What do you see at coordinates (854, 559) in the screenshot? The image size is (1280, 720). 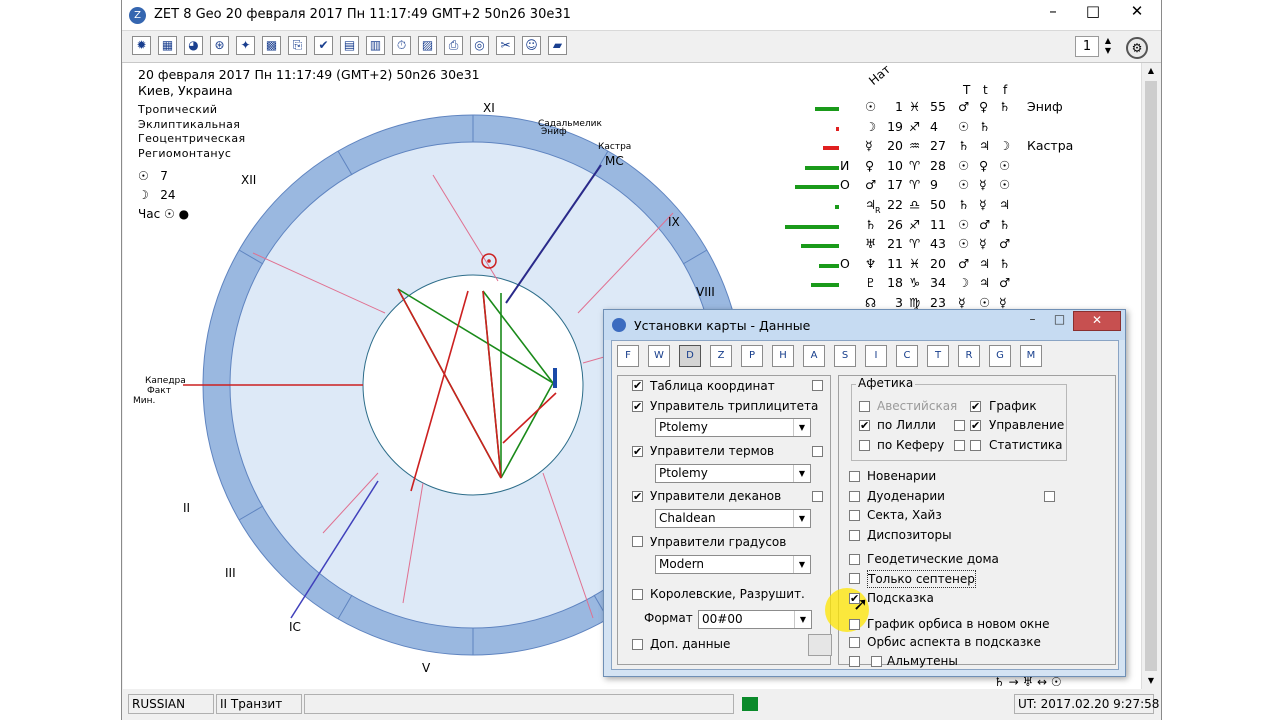 I see `geodetic-checkbox` at bounding box center [854, 559].